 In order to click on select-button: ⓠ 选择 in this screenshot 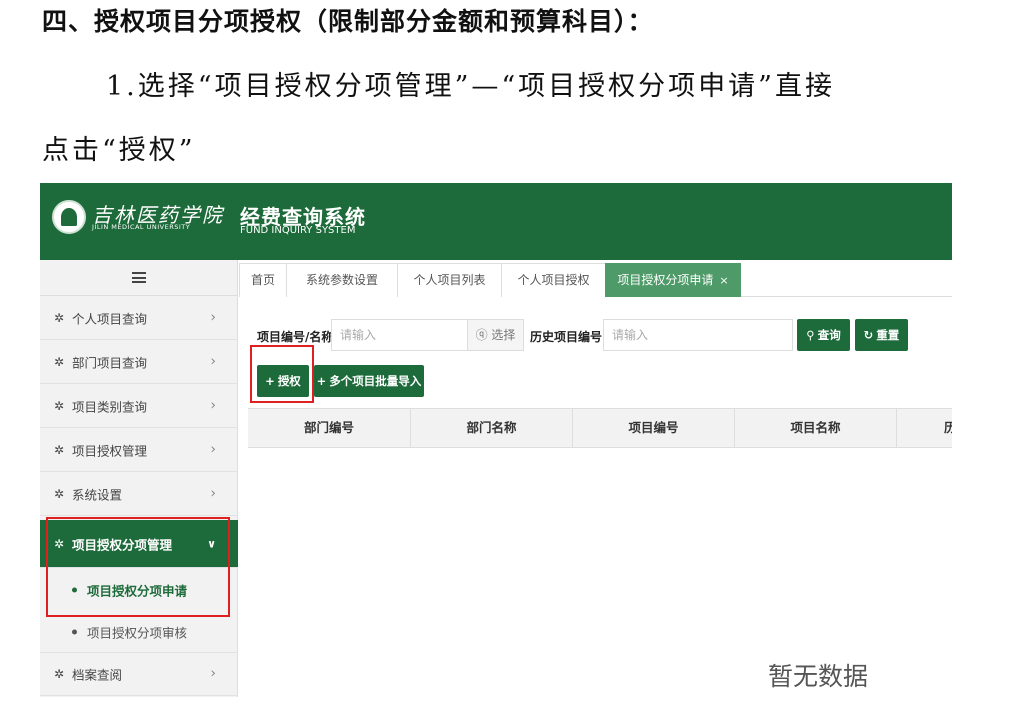, I will do `click(496, 335)`.